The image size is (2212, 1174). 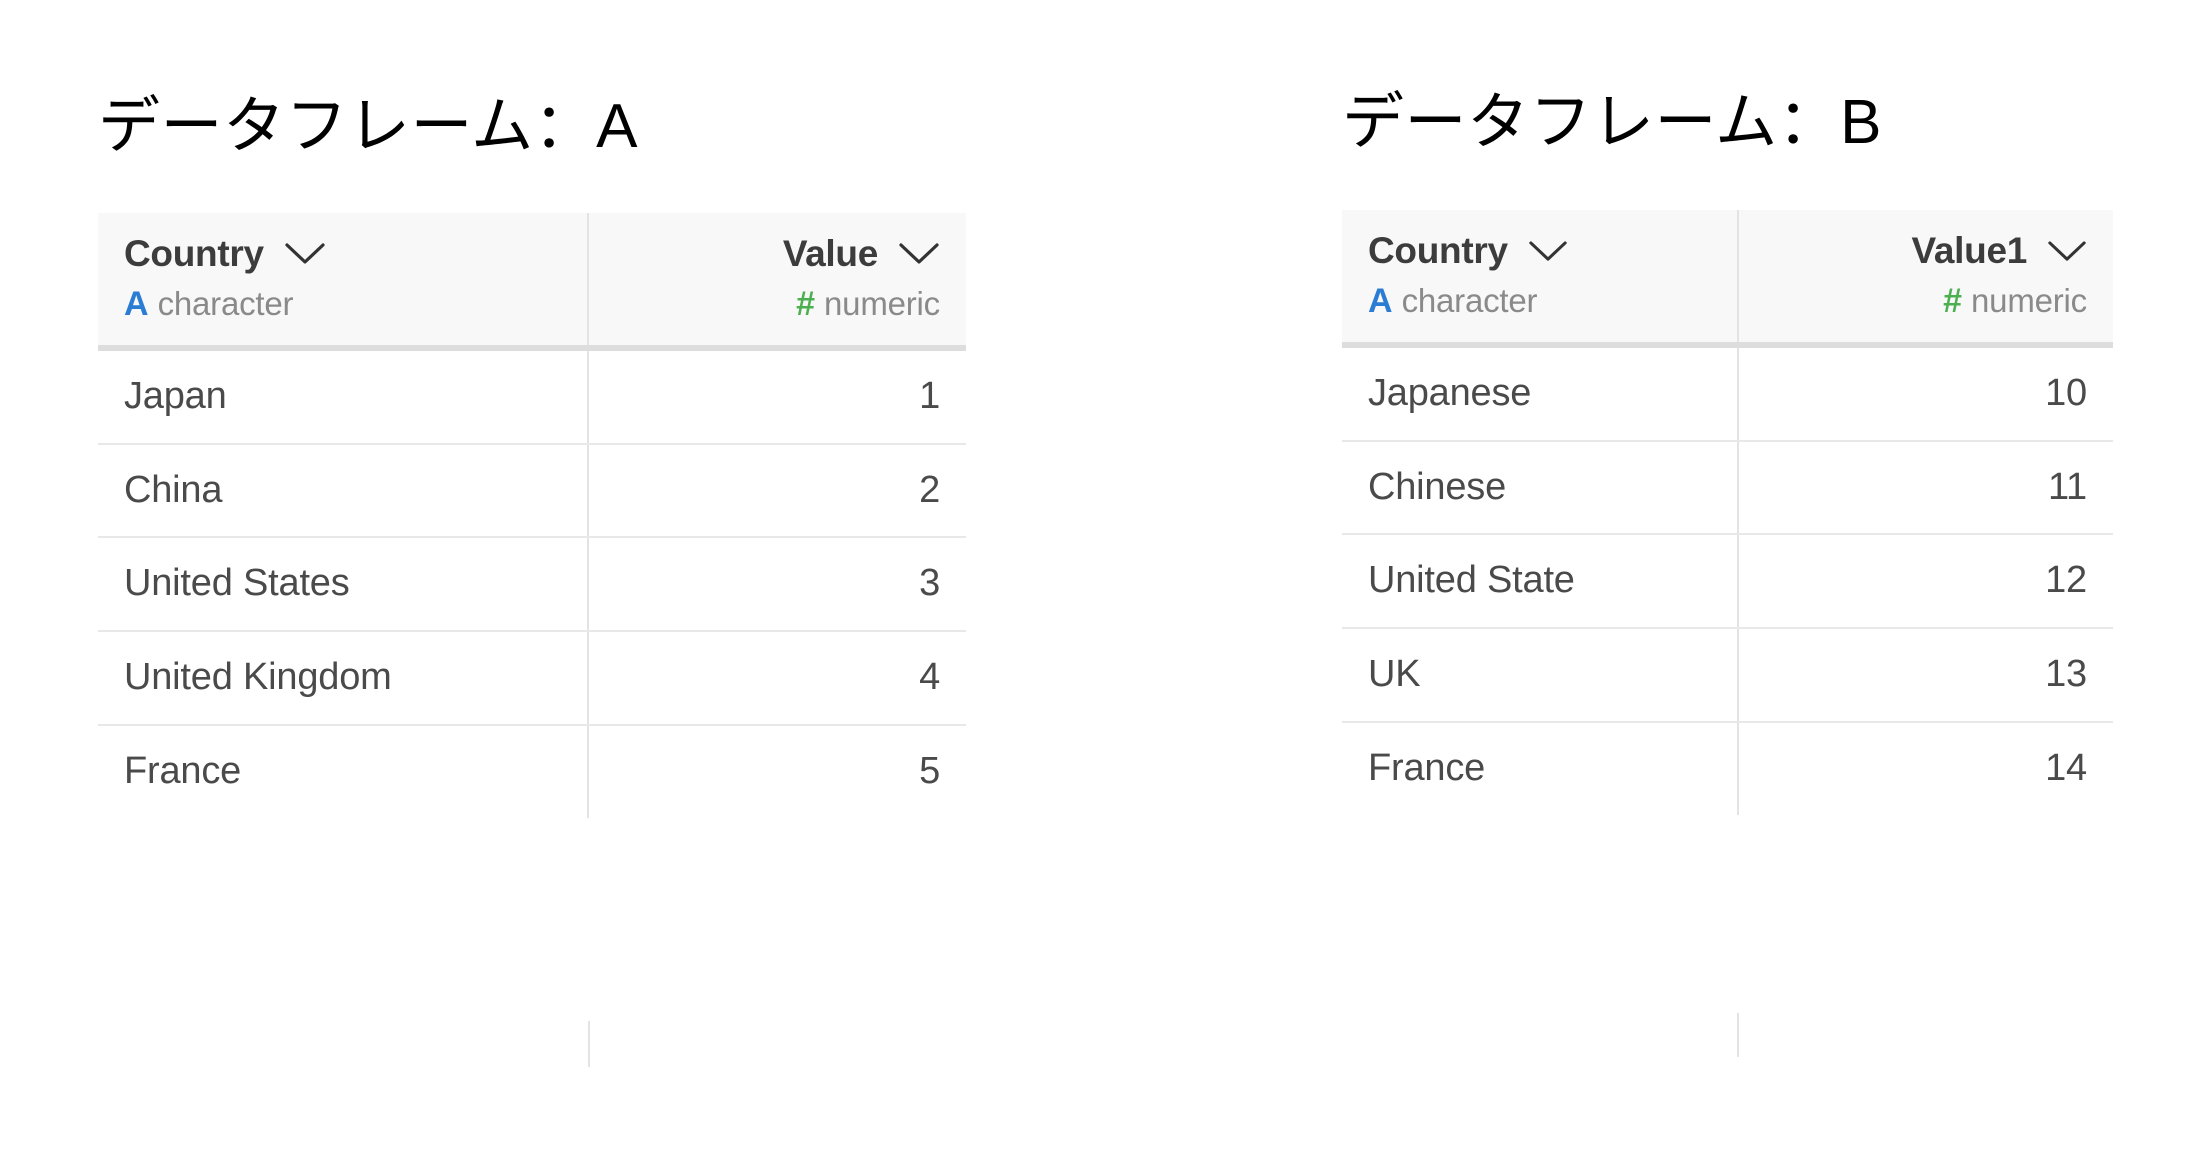 What do you see at coordinates (776, 679) in the screenshot?
I see `cell-value: 4` at bounding box center [776, 679].